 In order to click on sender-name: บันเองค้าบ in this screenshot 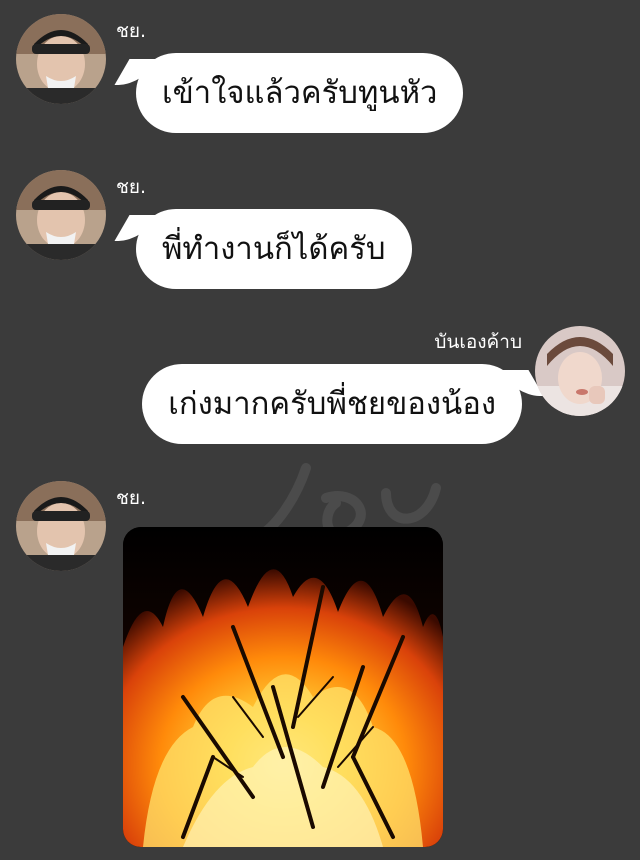, I will do `click(478, 342)`.